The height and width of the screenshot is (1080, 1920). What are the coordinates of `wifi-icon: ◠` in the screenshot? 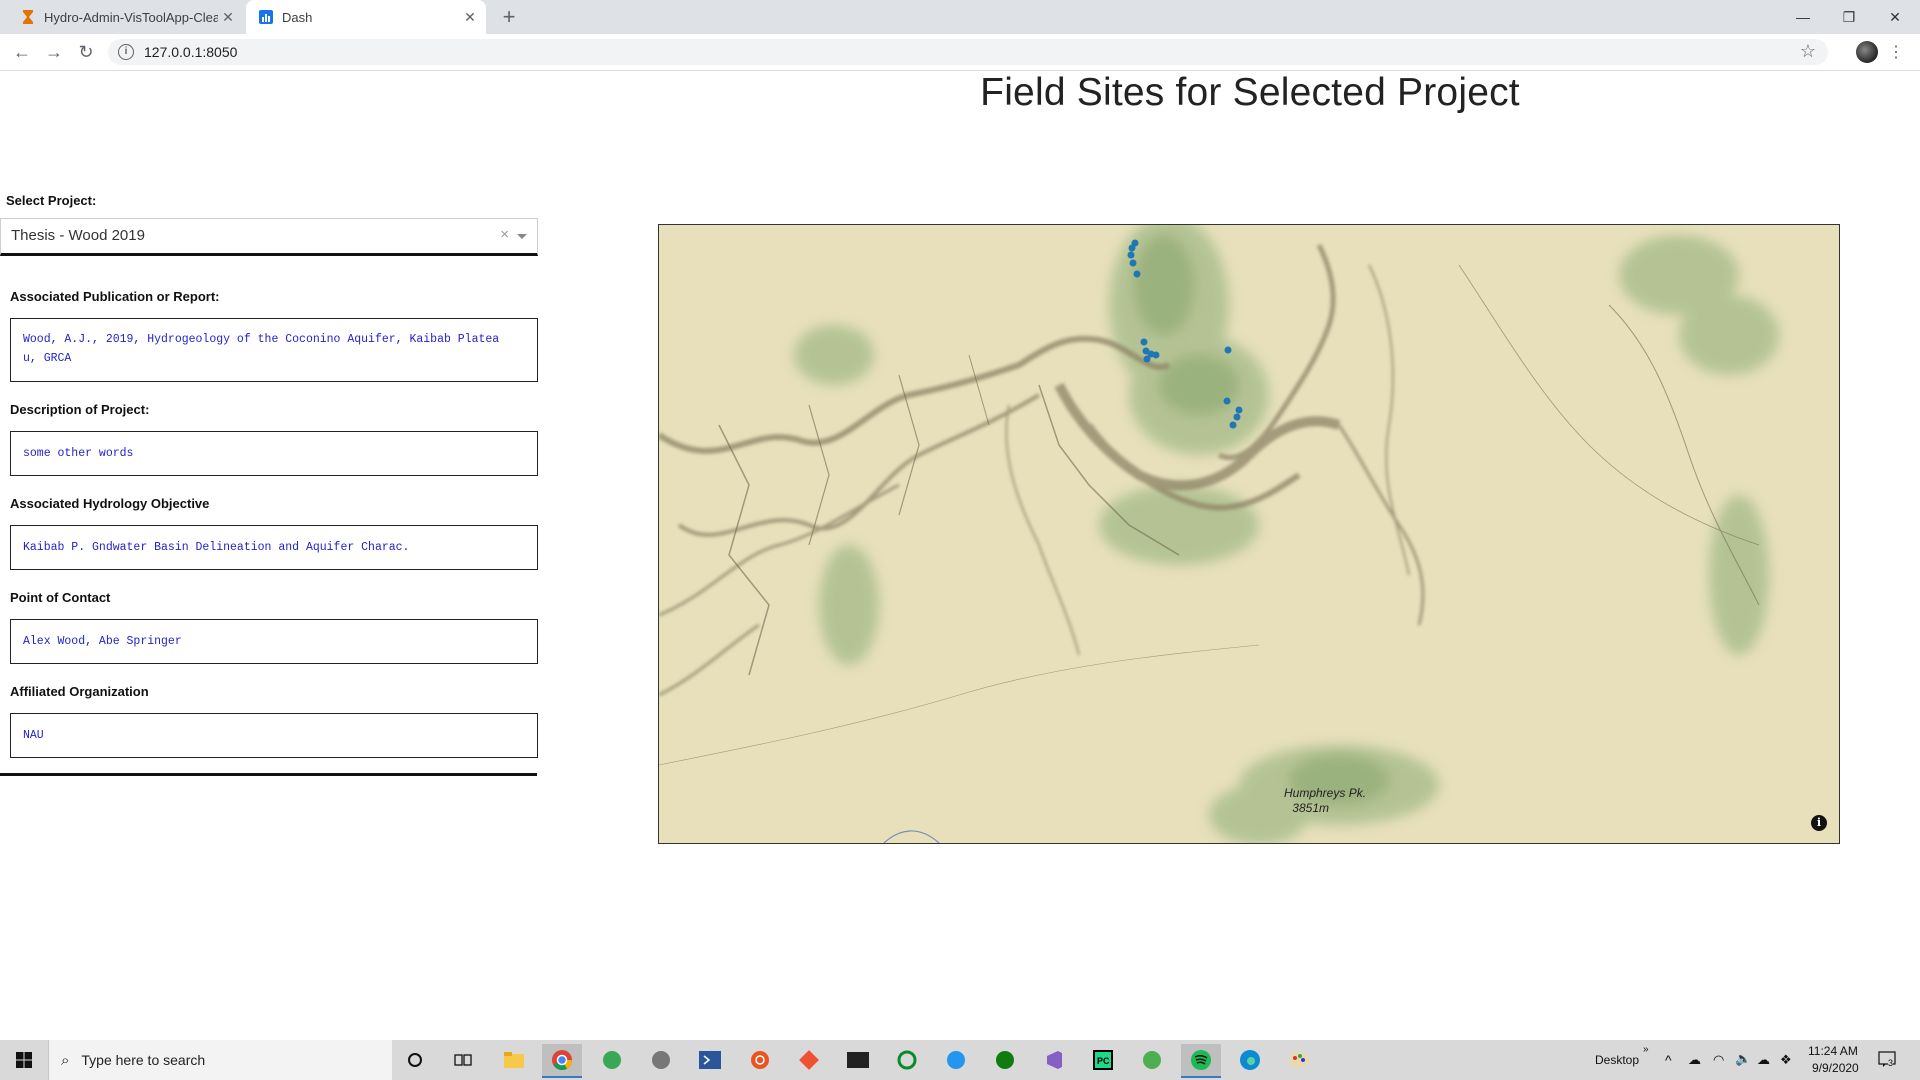 It's located at (1718, 1060).